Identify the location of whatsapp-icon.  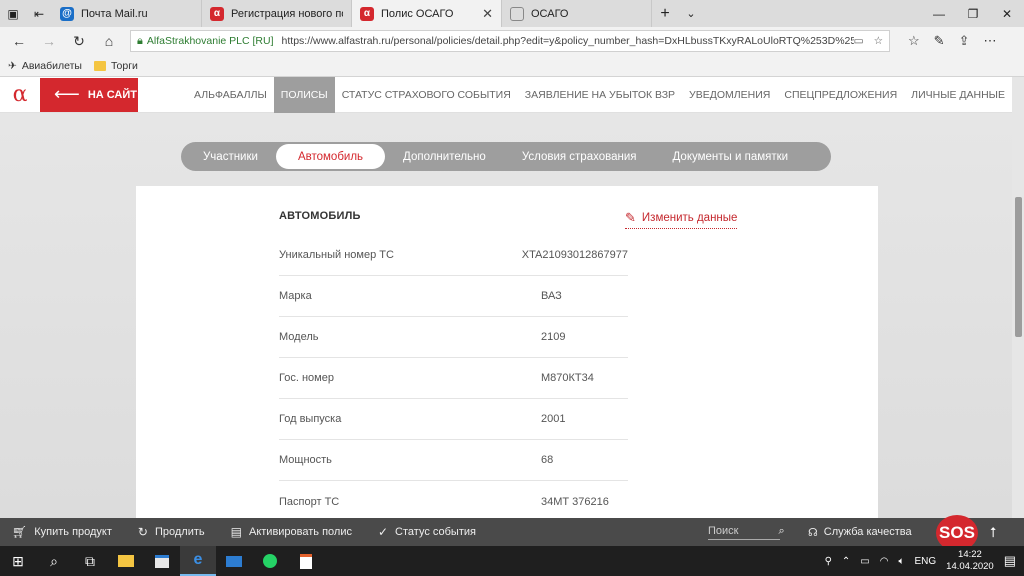
(270, 561).